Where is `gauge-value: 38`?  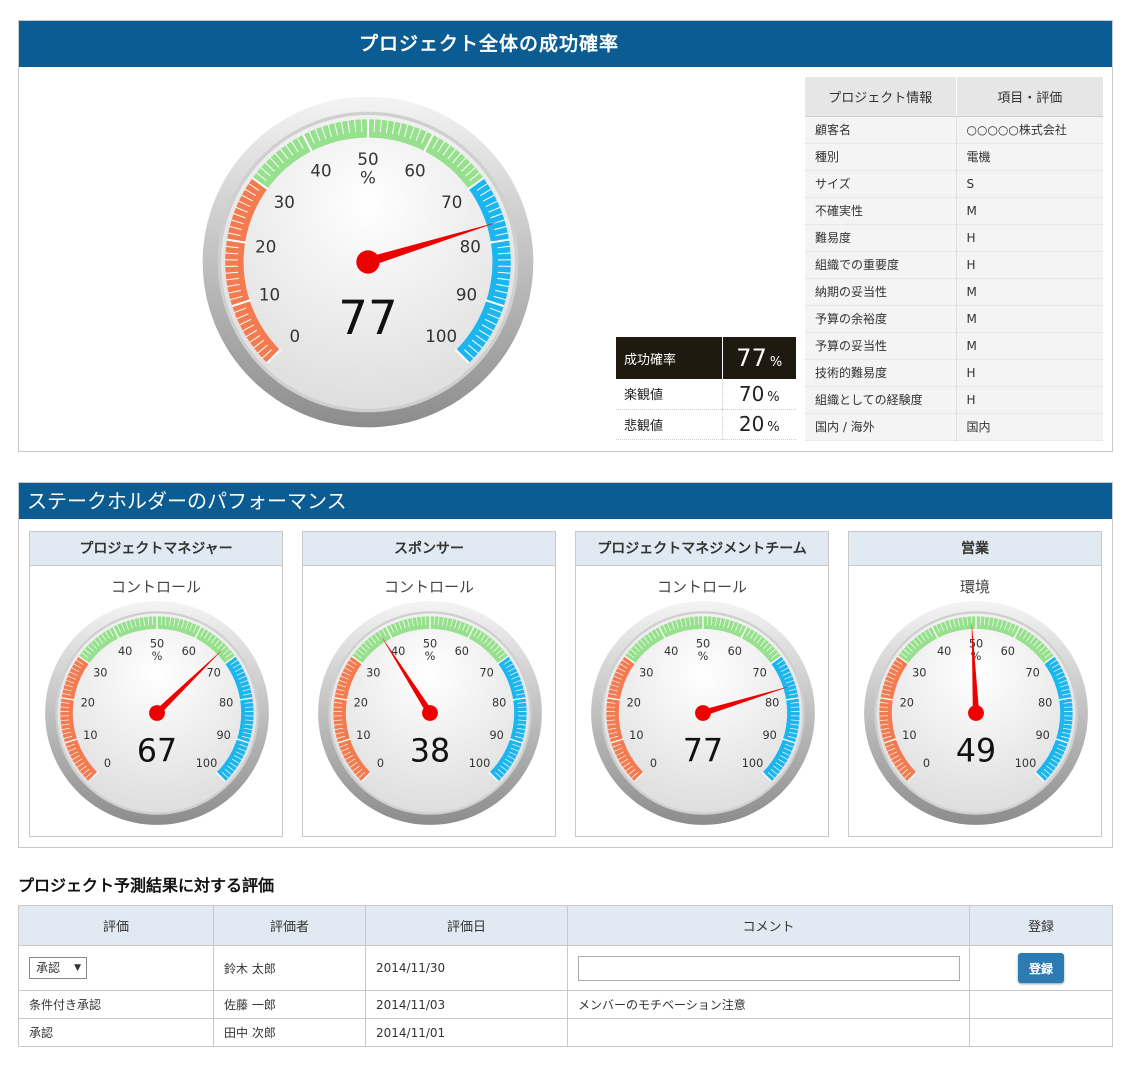 gauge-value: 38 is located at coordinates (430, 752).